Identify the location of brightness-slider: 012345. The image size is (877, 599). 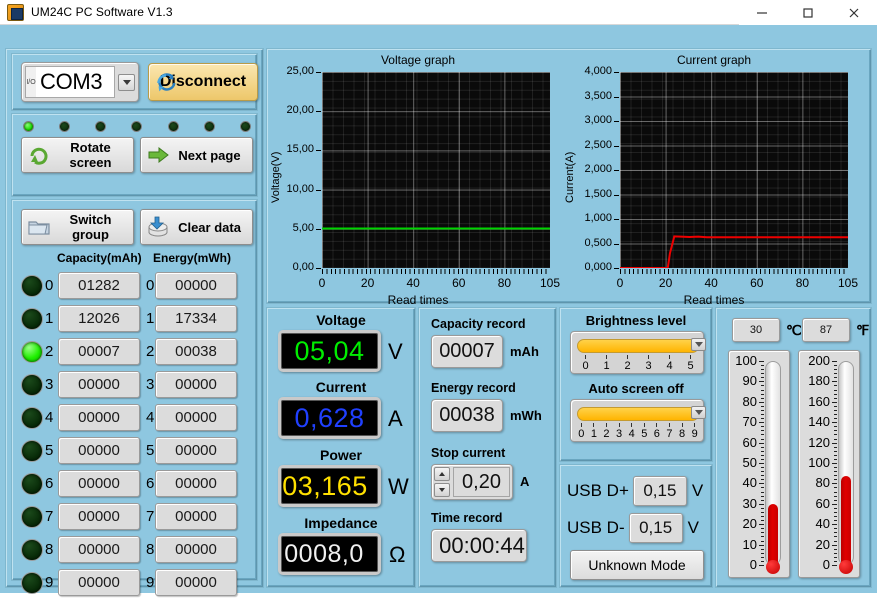
(638, 352).